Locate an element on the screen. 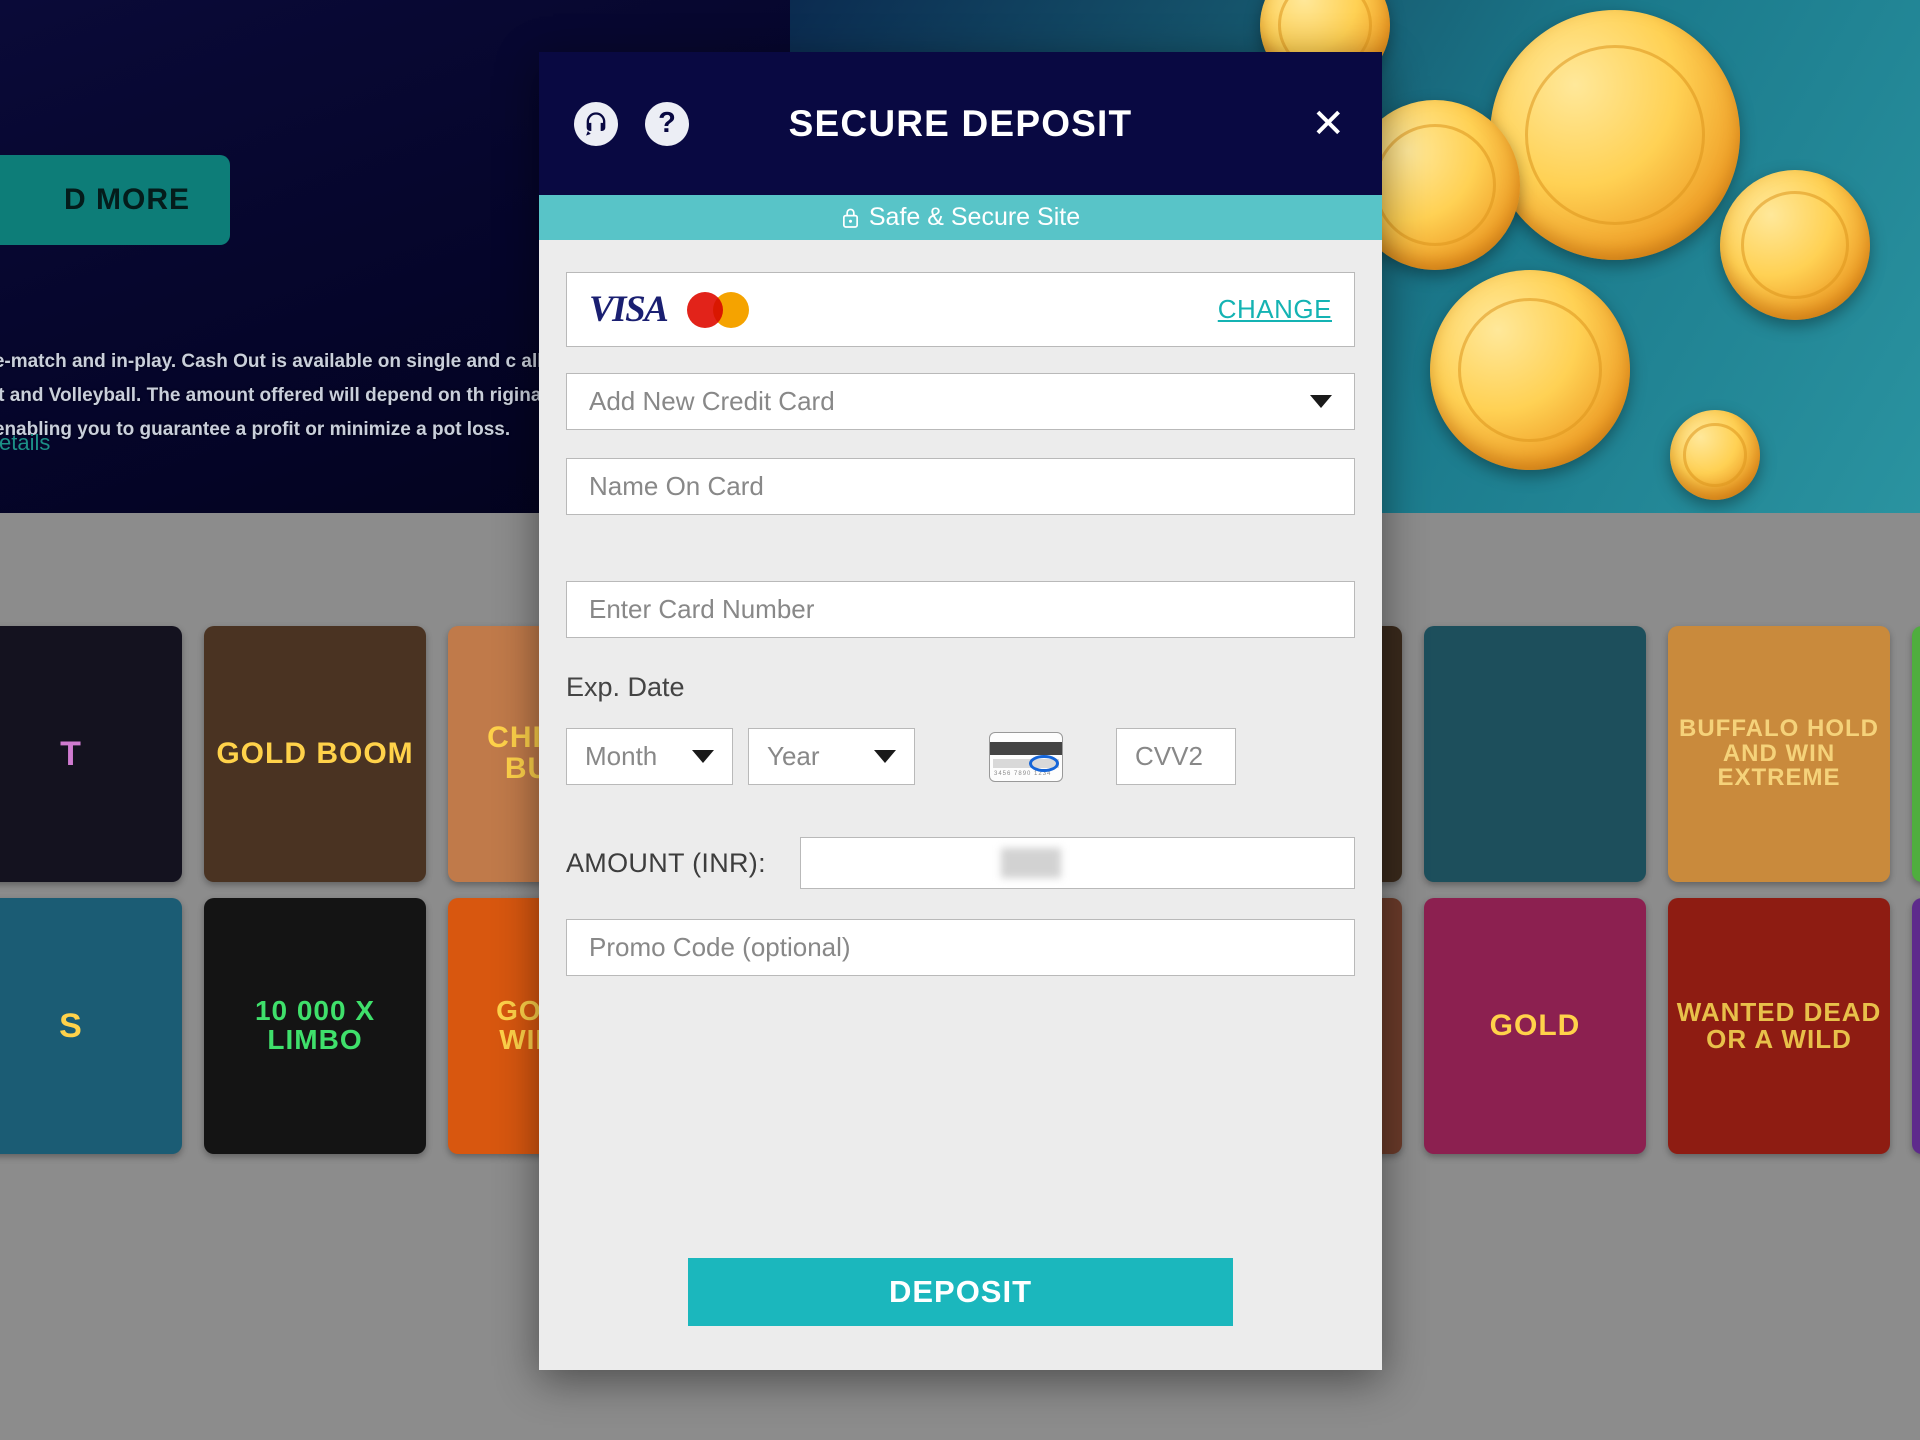 The width and height of the screenshot is (1920, 1440). payment-methods-row: VISA CHANGE is located at coordinates (960, 309).